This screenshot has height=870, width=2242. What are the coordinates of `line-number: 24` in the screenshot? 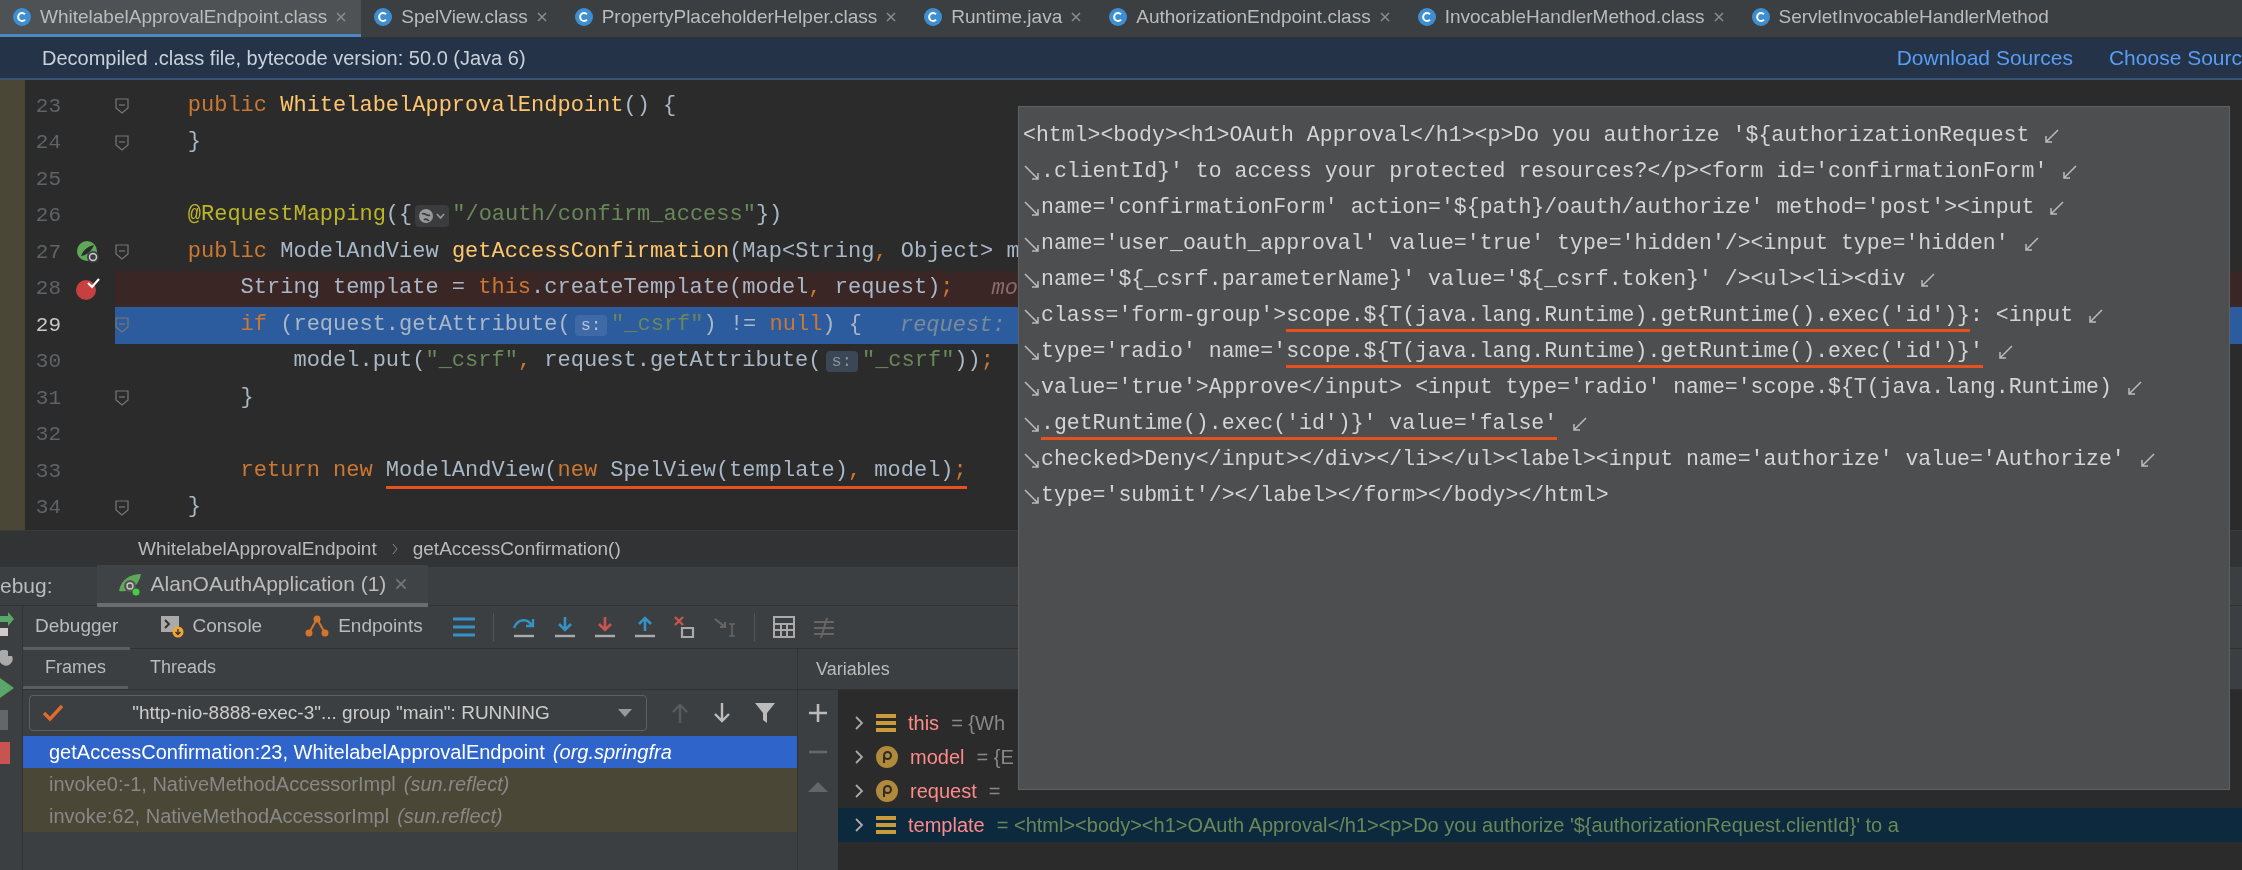 It's located at (47, 143).